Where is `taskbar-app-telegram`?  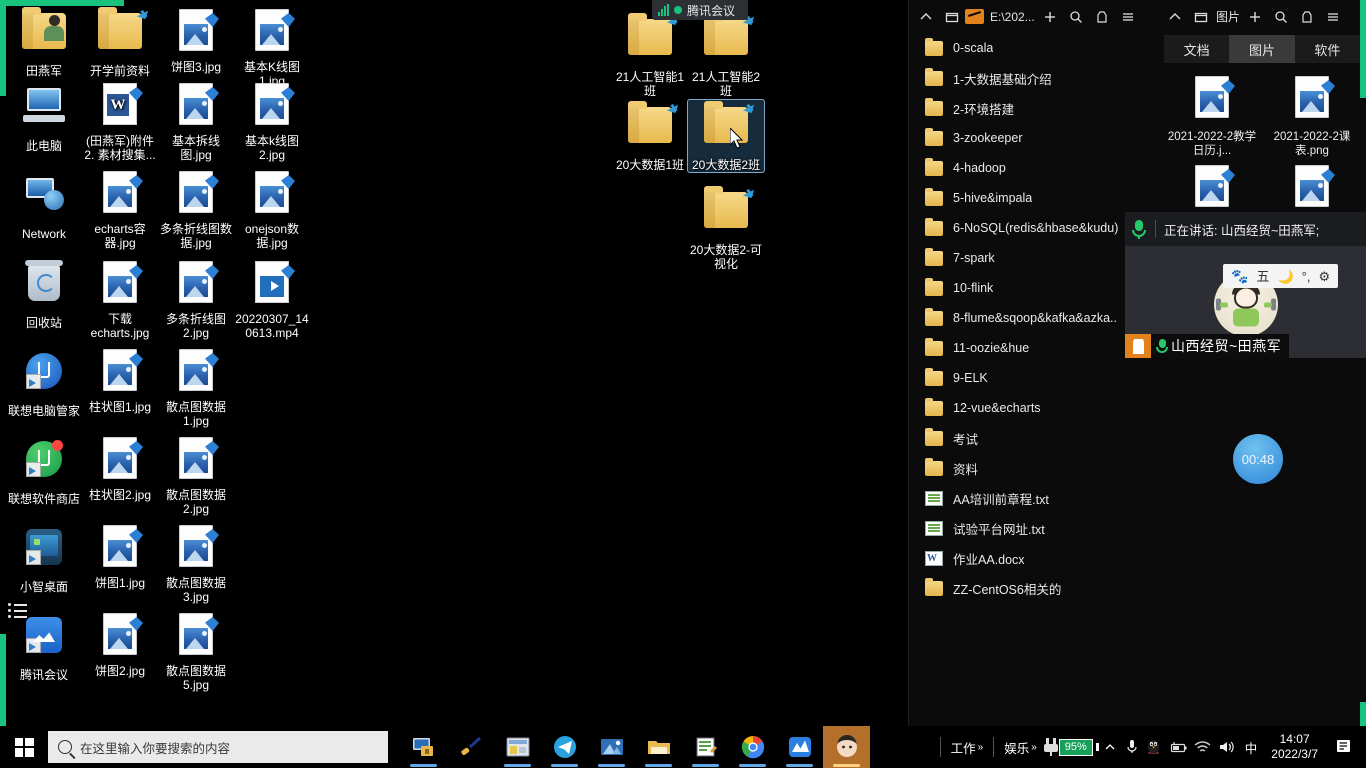
taskbar-app-telegram is located at coordinates (564, 747).